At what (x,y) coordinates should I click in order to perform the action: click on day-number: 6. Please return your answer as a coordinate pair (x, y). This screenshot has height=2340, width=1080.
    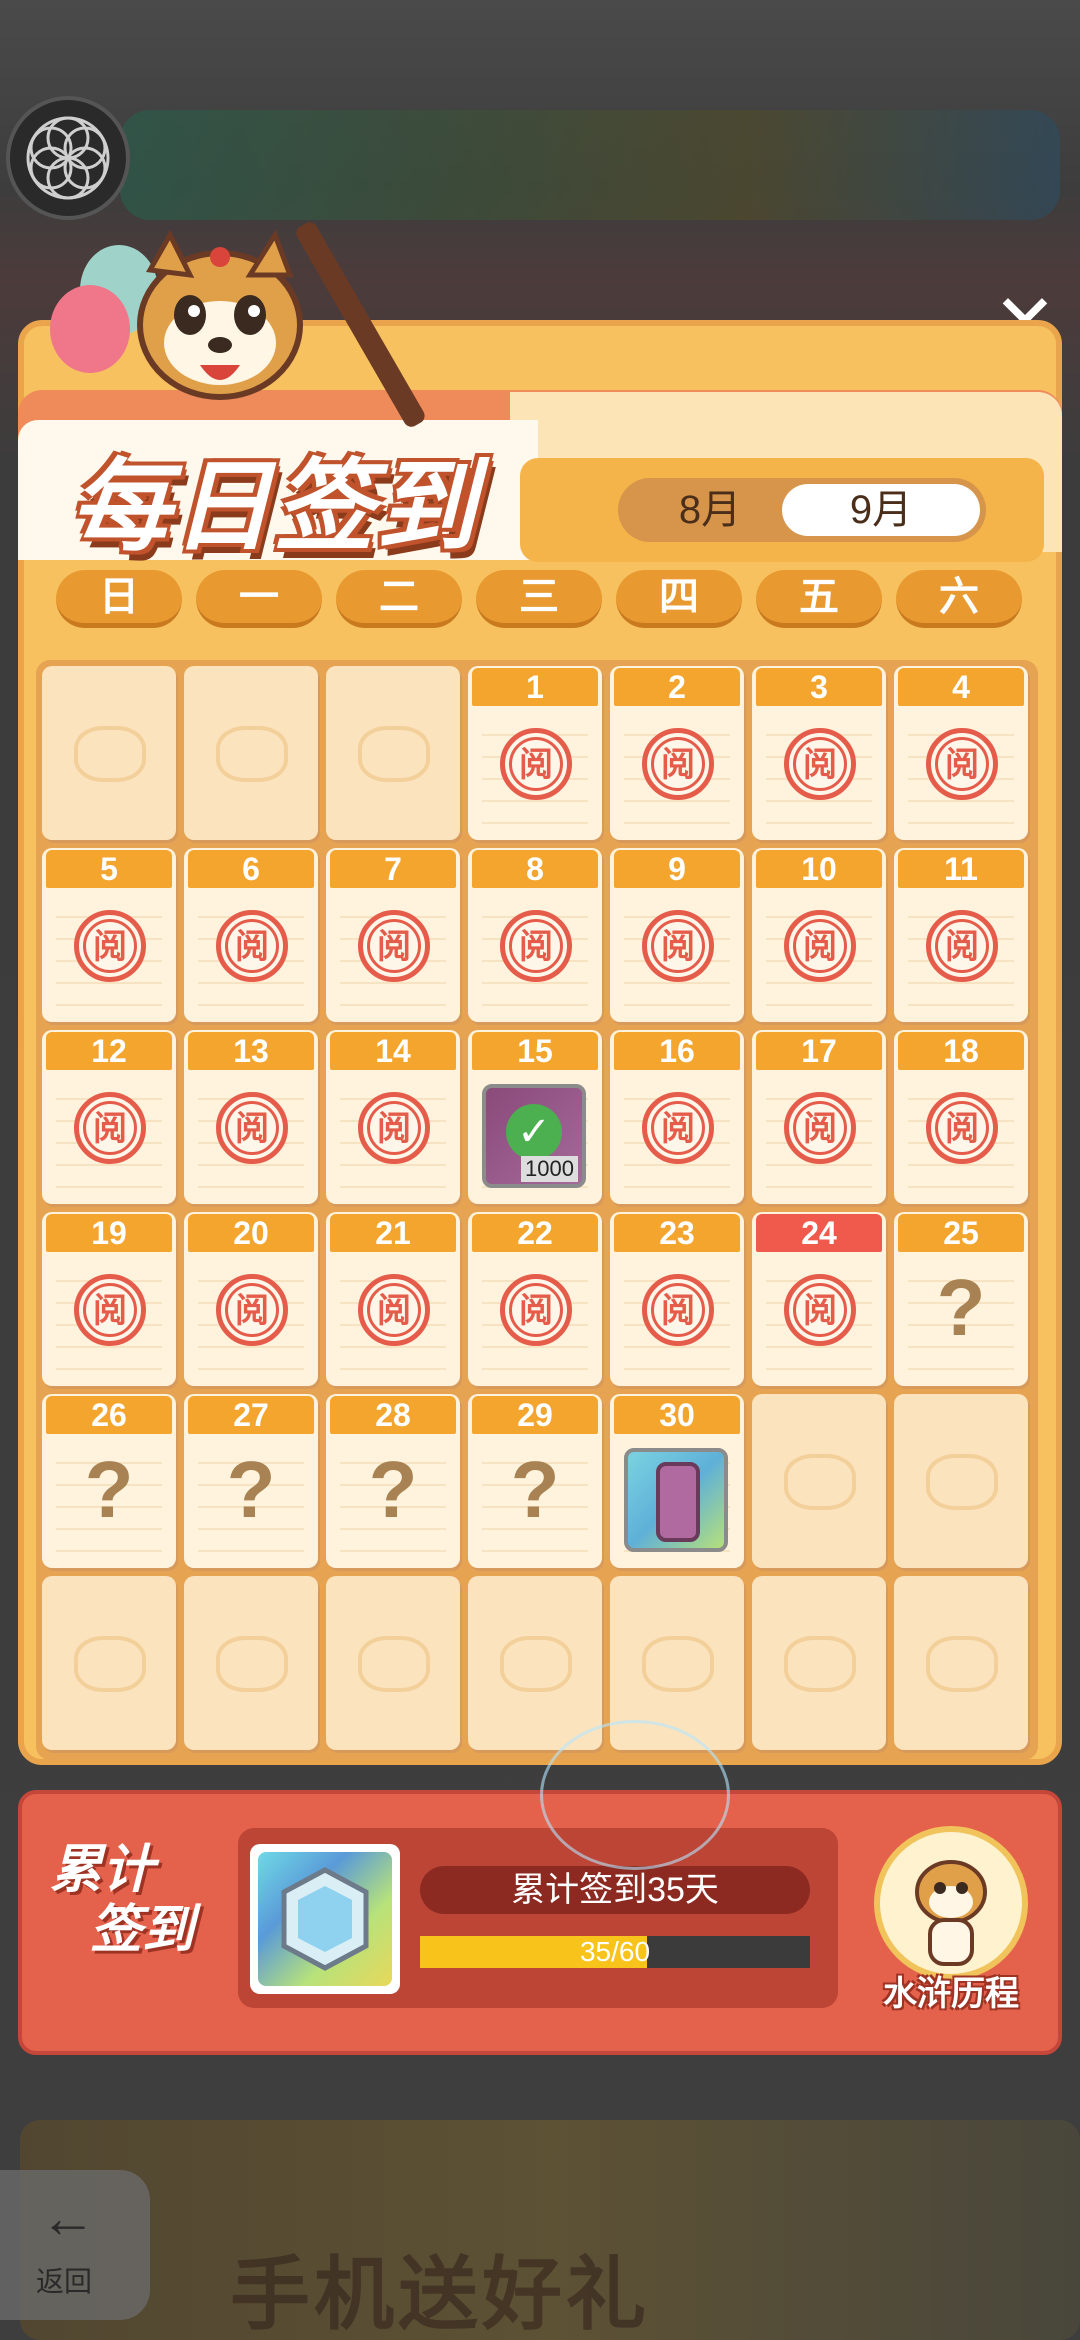
    Looking at the image, I should click on (251, 869).